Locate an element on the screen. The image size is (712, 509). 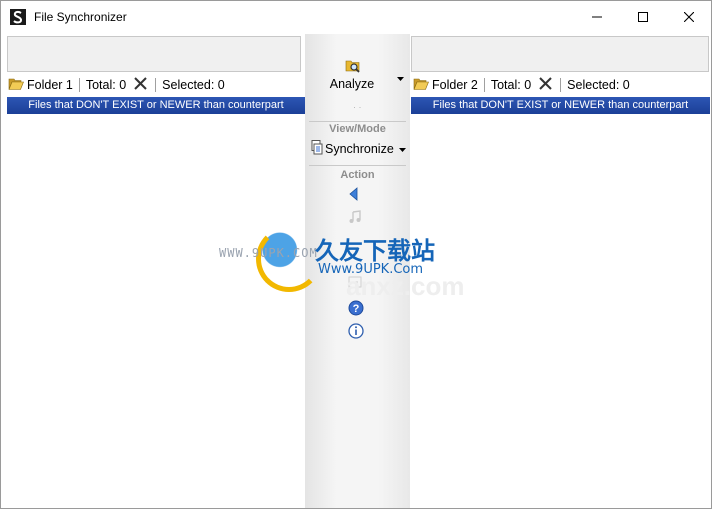
watermark-url-left: WWW.9UPK.COM is located at coordinates (268, 253).